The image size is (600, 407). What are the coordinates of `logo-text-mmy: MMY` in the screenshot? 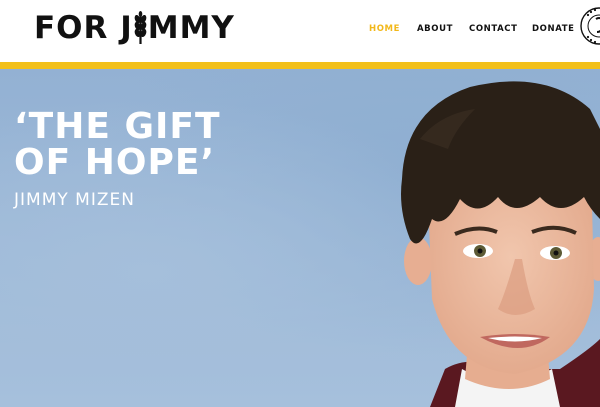 It's located at (191, 28).